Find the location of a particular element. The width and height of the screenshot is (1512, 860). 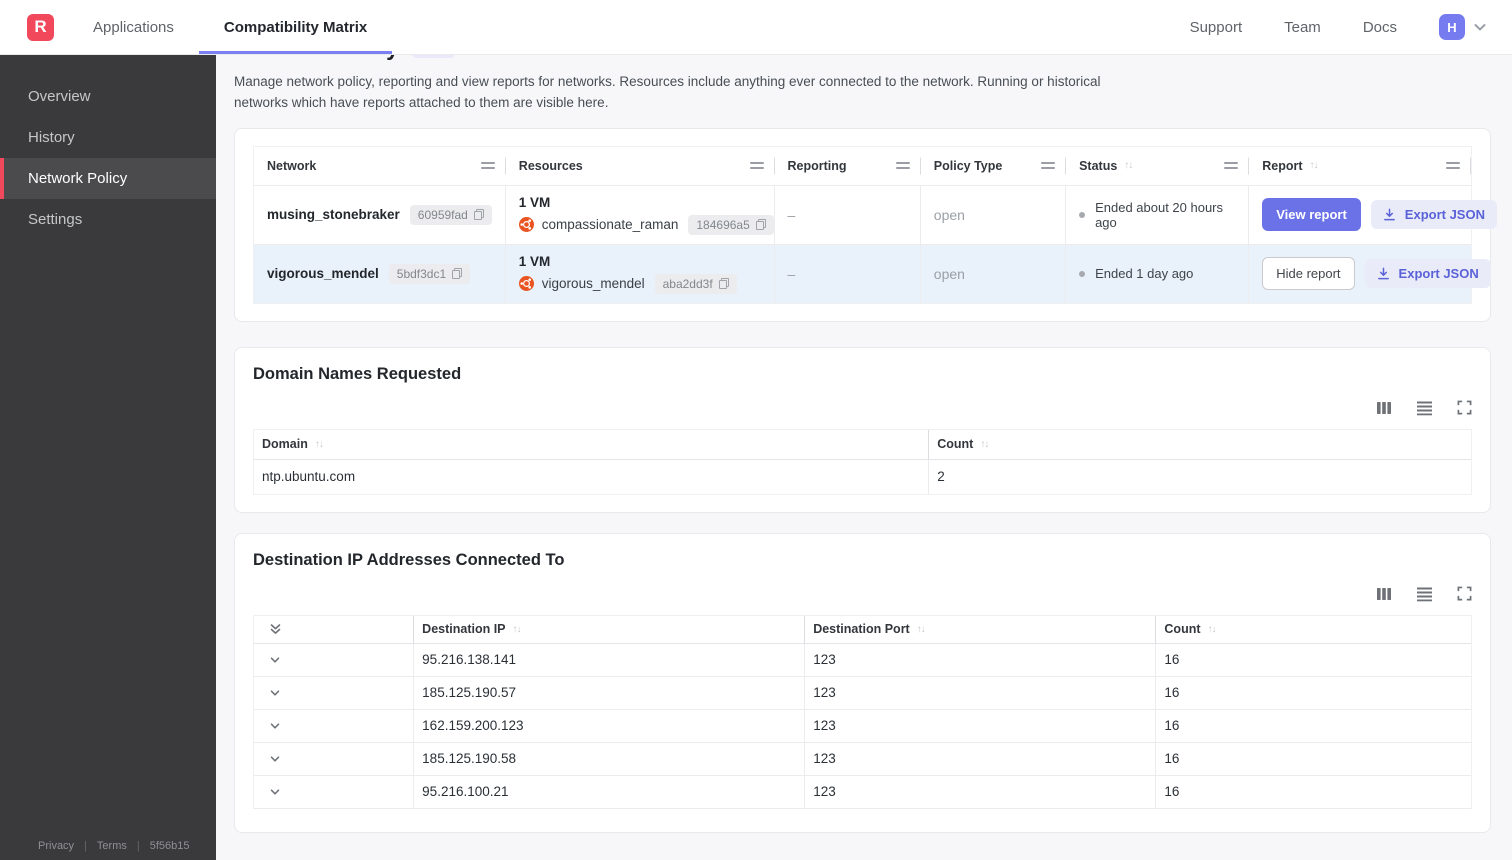

sidebar-footer: Privacy | Terms | 5f56b15 is located at coordinates (108, 846).